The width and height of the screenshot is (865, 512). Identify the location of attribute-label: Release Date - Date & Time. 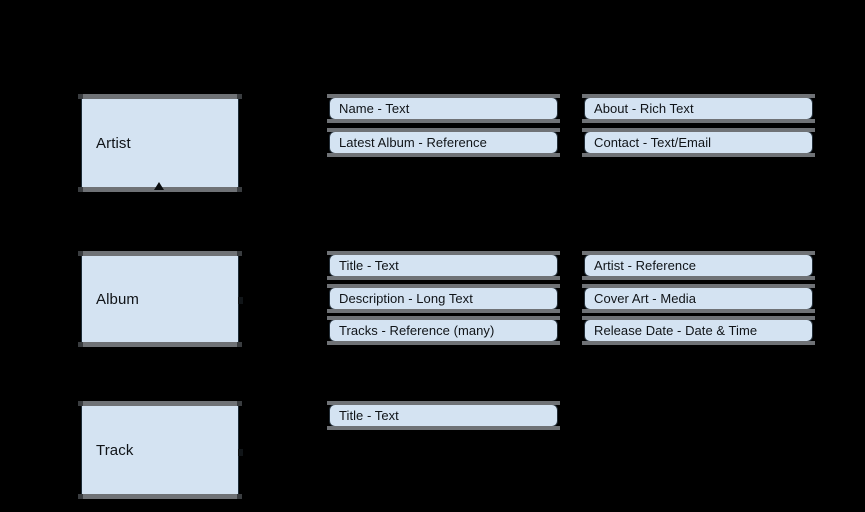
(676, 330).